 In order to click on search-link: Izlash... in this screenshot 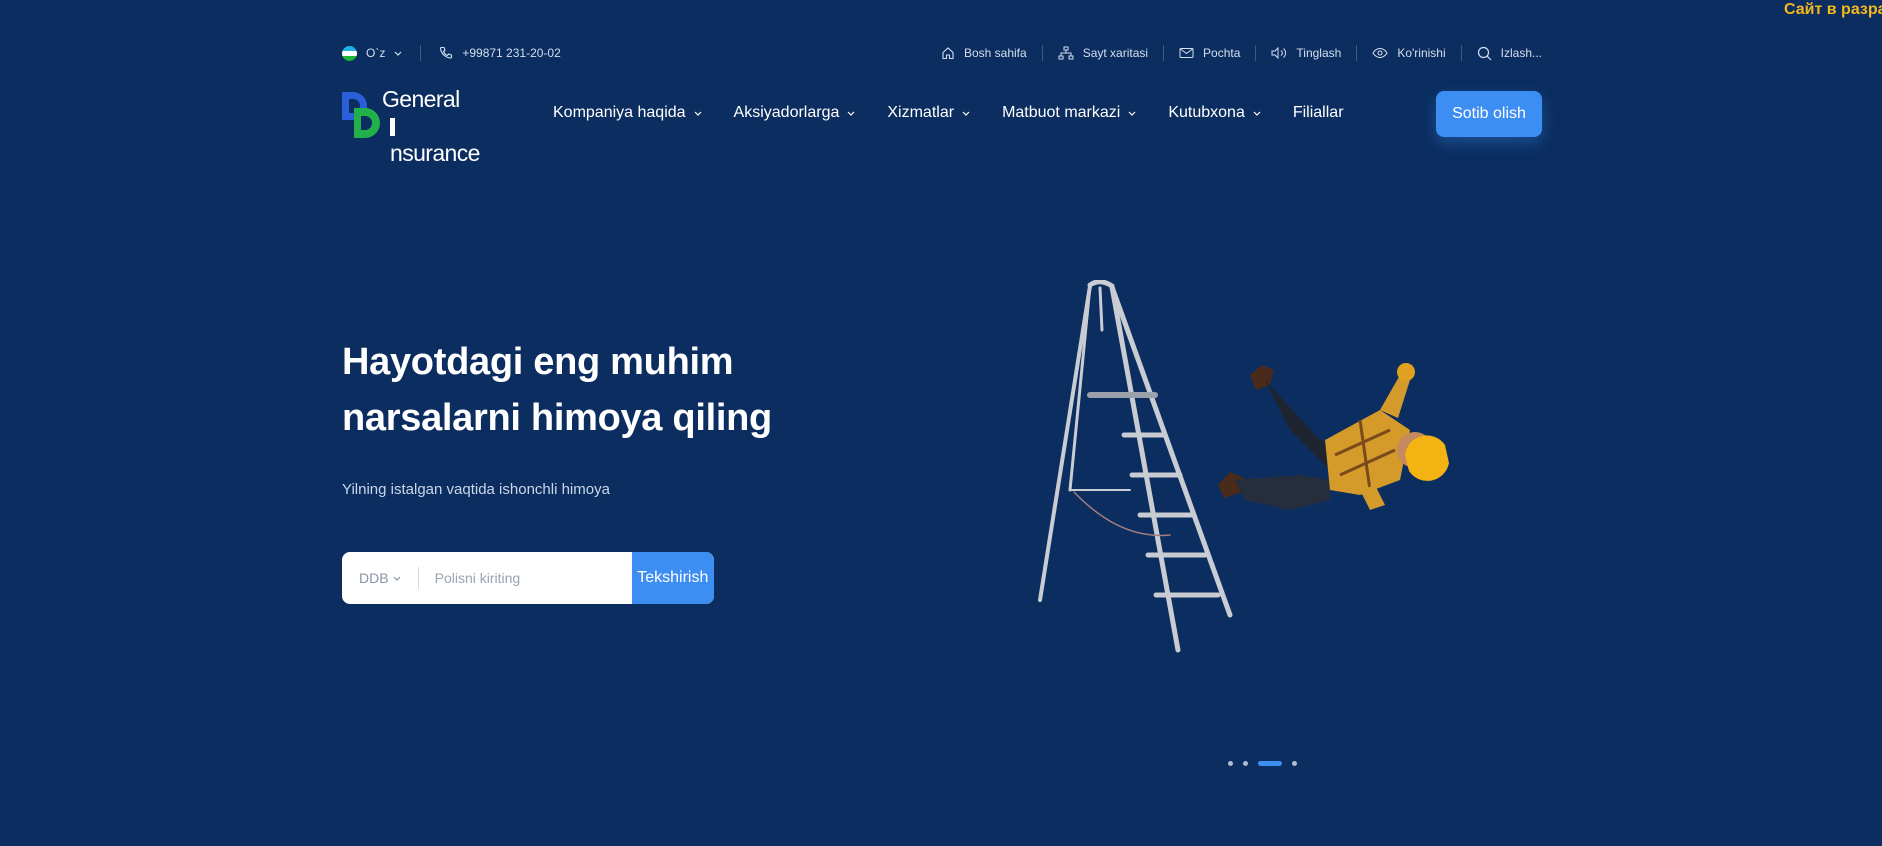, I will do `click(1509, 53)`.